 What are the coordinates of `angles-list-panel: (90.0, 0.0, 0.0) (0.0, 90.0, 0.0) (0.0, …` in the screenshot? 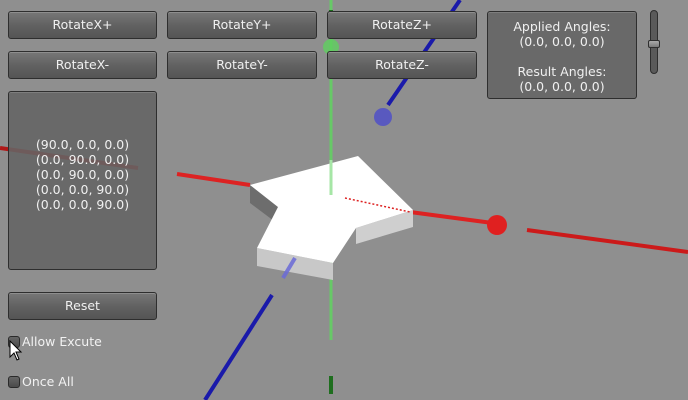 It's located at (82, 180).